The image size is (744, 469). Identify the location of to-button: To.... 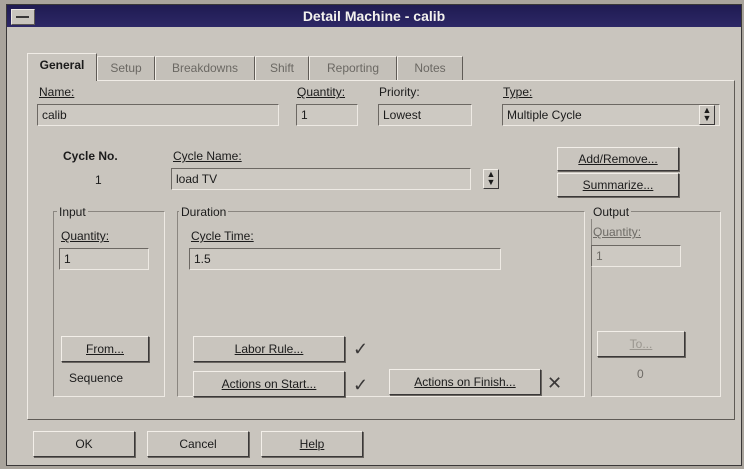
(641, 344).